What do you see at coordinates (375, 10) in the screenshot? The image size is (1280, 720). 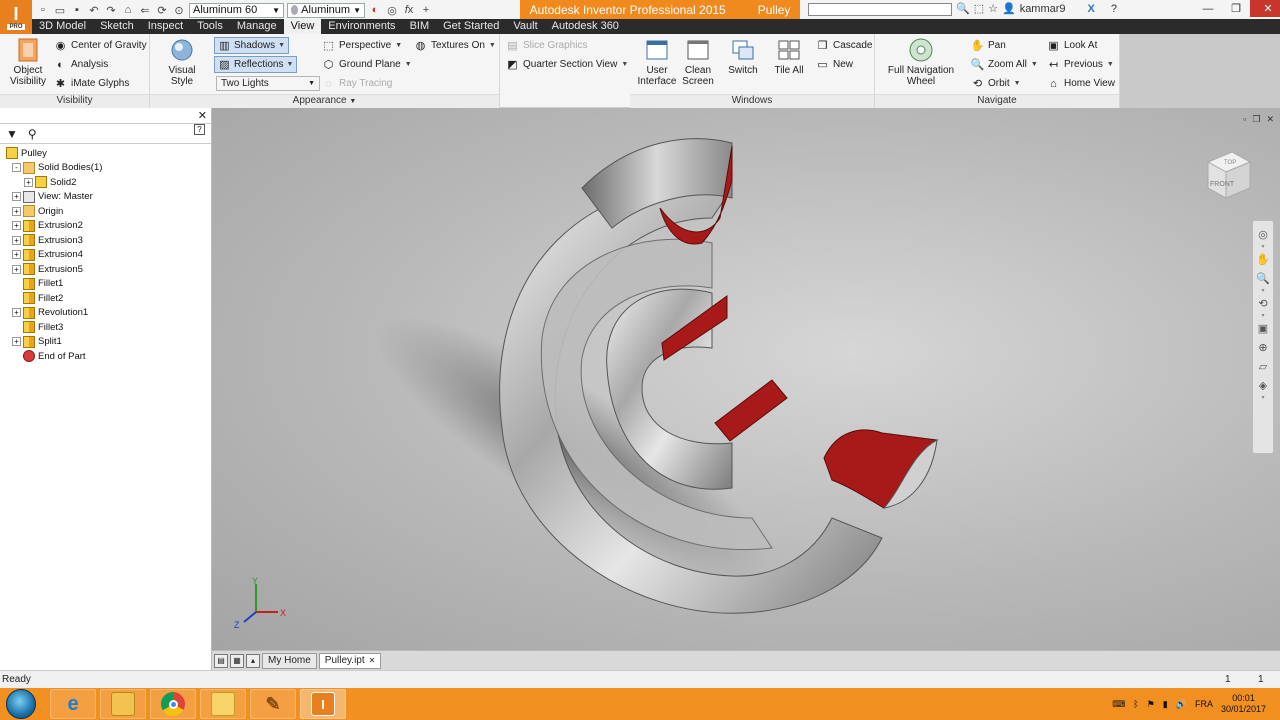 I see `adjust-appearance-icon: ◐` at bounding box center [375, 10].